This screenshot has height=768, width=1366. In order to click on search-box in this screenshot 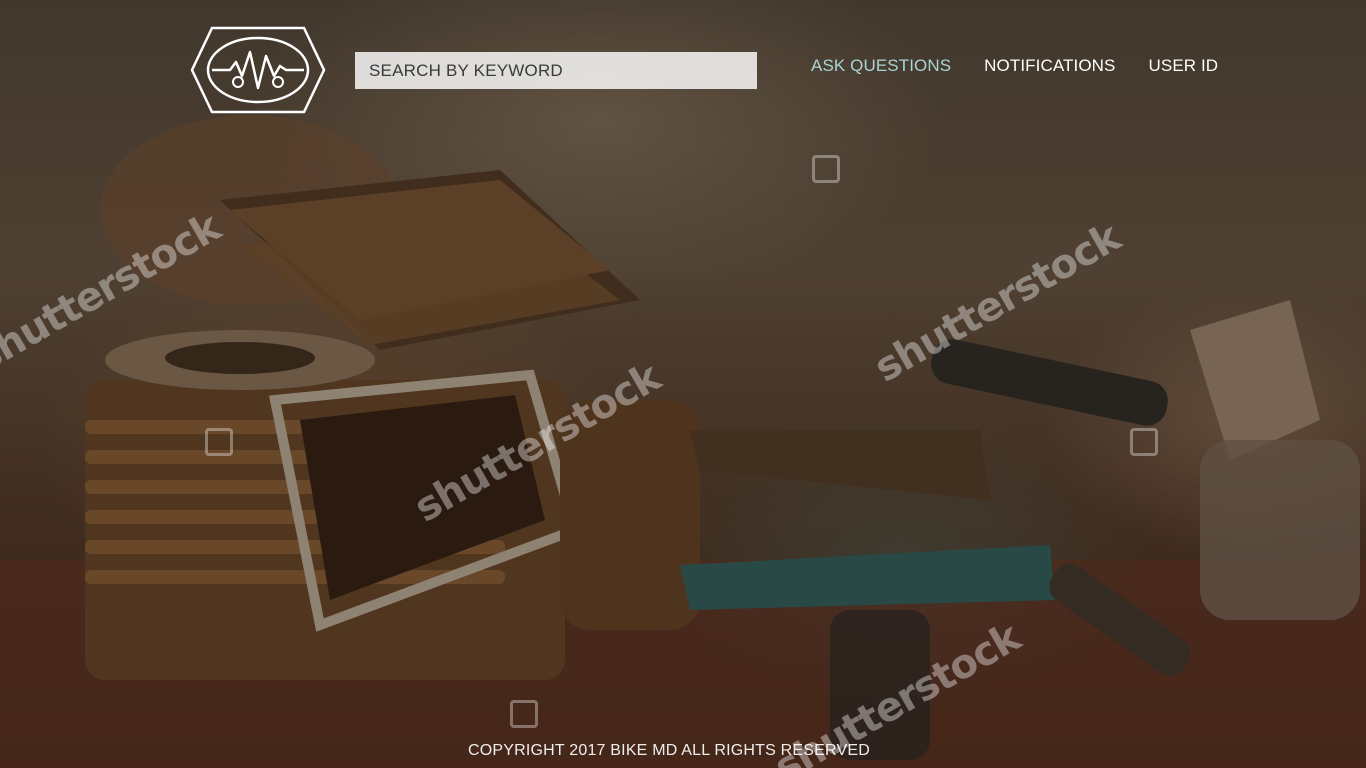, I will do `click(556, 70)`.